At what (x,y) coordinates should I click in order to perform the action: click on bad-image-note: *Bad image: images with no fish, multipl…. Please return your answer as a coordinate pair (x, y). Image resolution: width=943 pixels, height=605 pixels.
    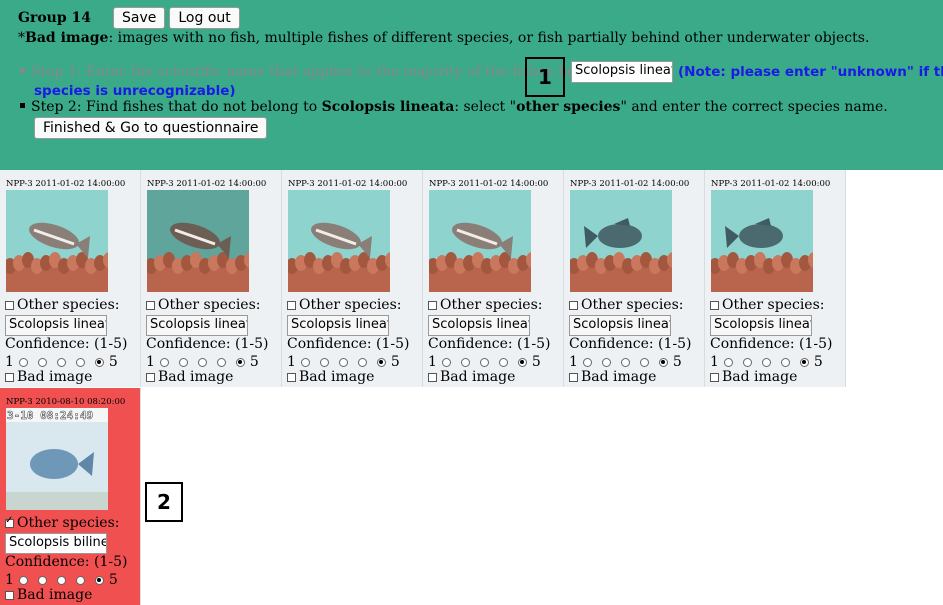
    Looking at the image, I should click on (443, 38).